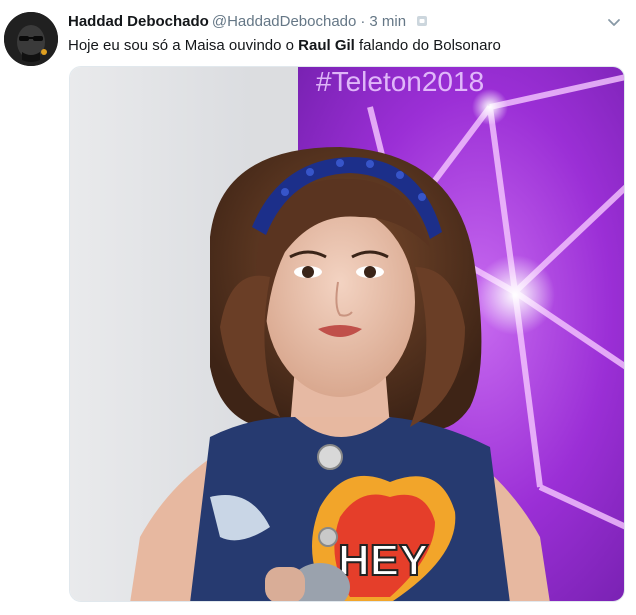 The image size is (636, 615). I want to click on tweet-text-bold: Raul Gil, so click(326, 45).